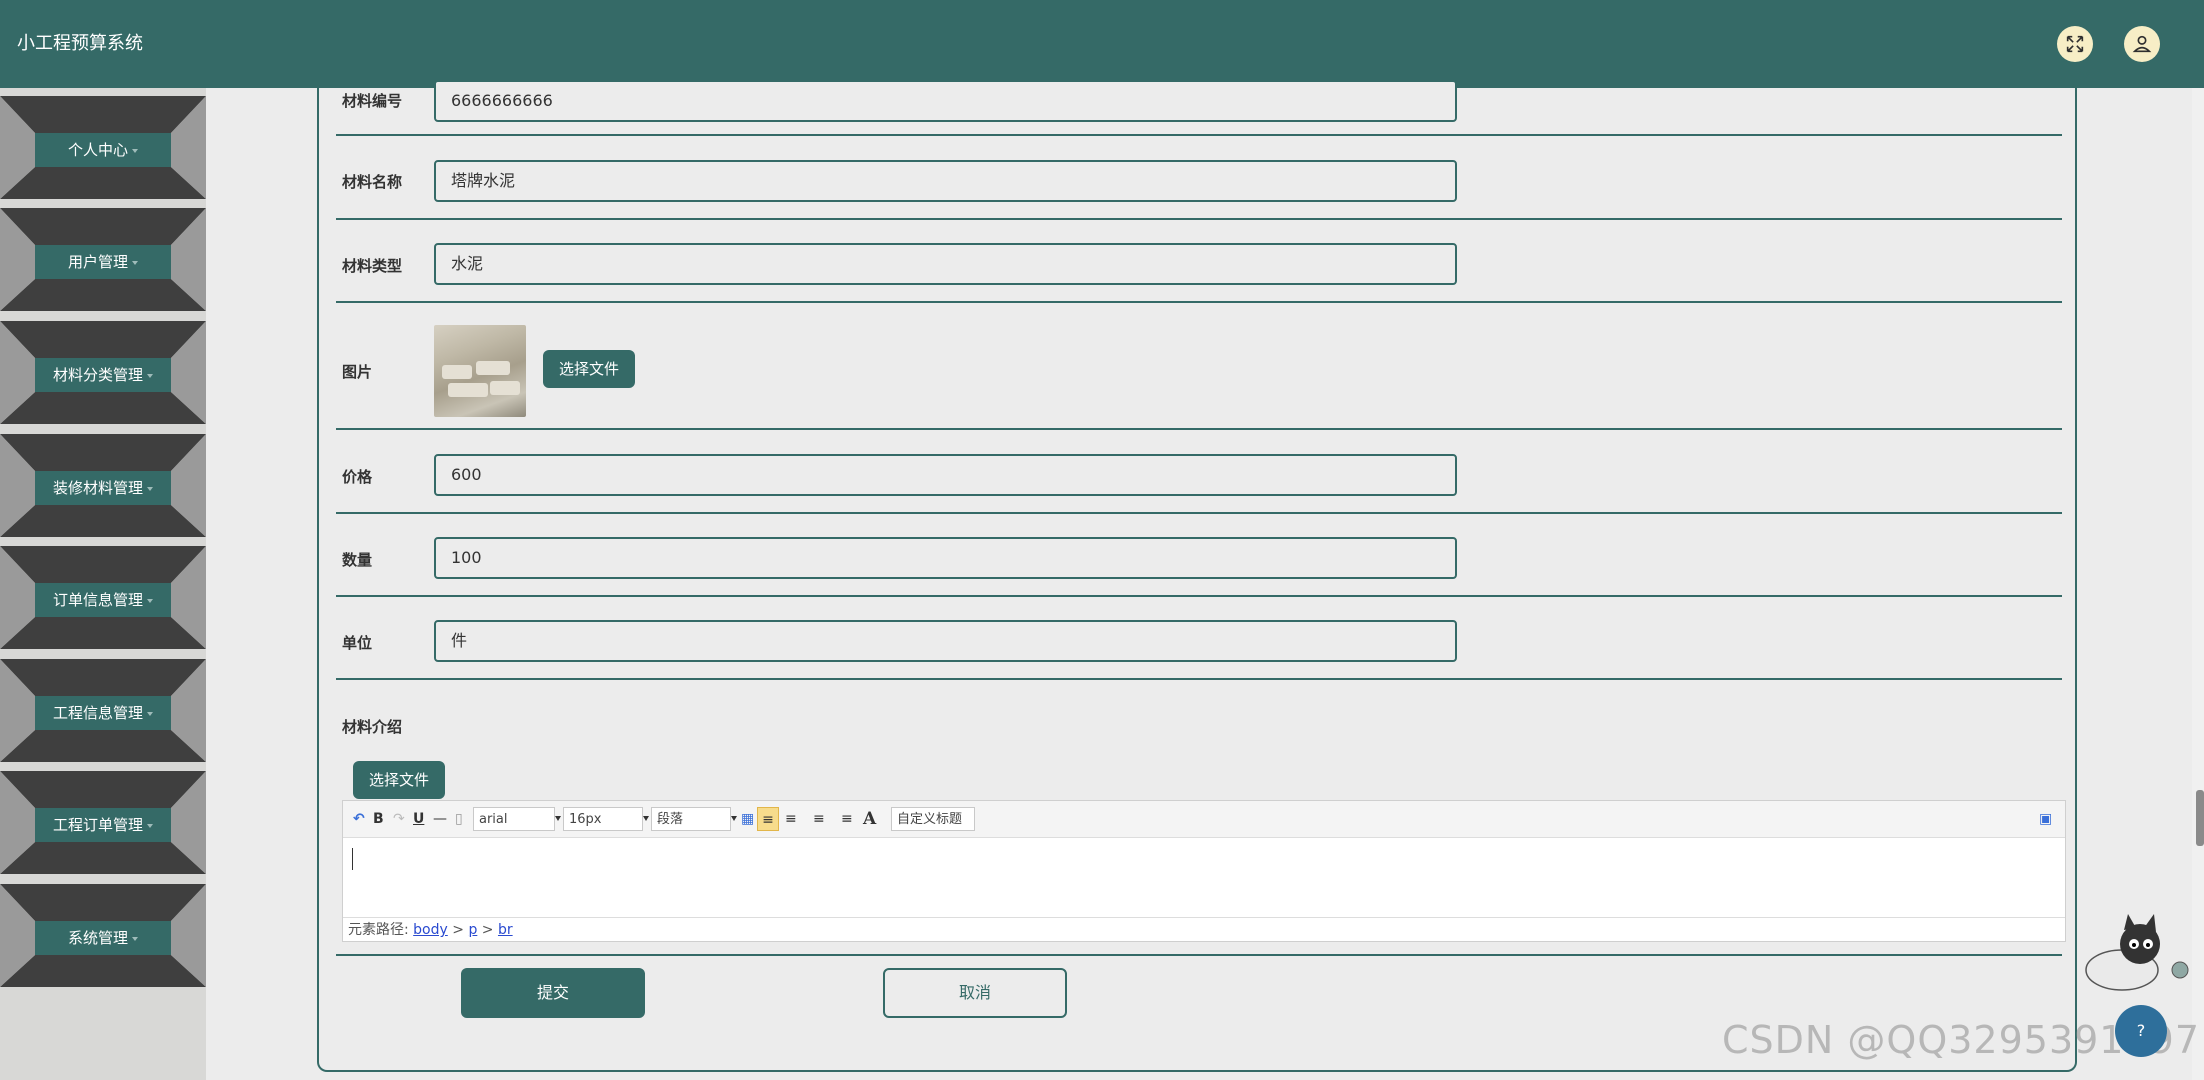 The height and width of the screenshot is (1080, 2204). Describe the element at coordinates (352, 859) in the screenshot. I see `text-cursor` at that location.